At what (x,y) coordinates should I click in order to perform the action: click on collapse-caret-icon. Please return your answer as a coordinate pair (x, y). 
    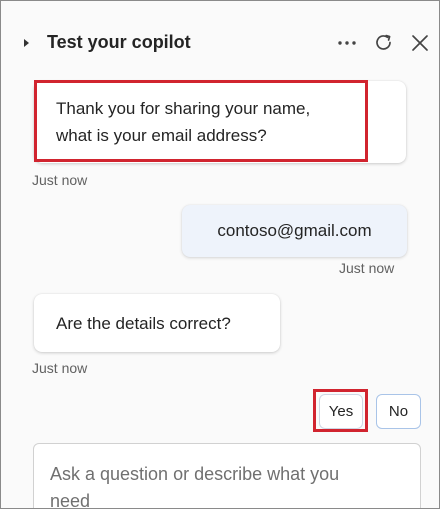
    Looking at the image, I should click on (26, 43).